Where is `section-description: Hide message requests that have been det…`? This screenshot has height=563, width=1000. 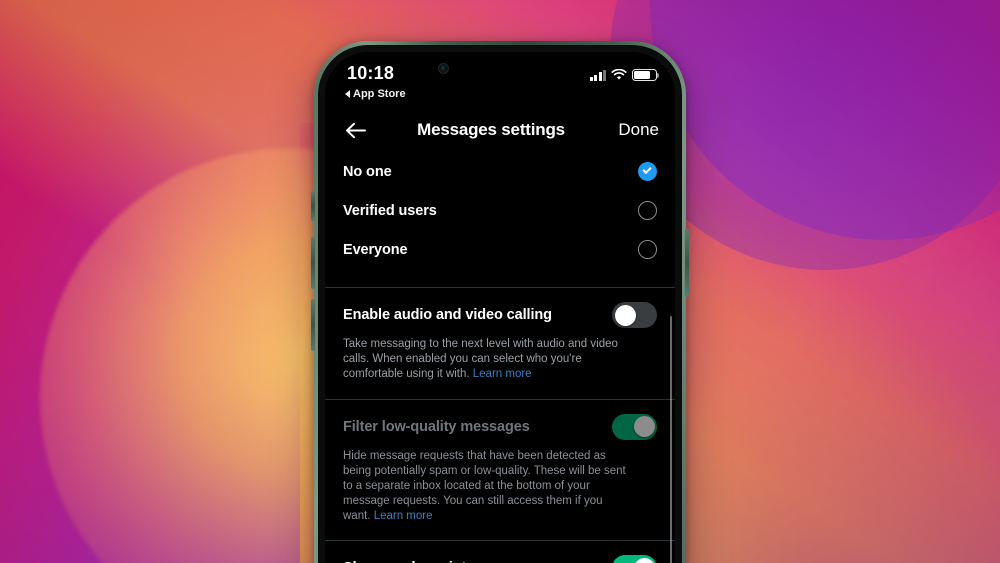
section-description: Hide message requests that have been det… is located at coordinates (487, 487).